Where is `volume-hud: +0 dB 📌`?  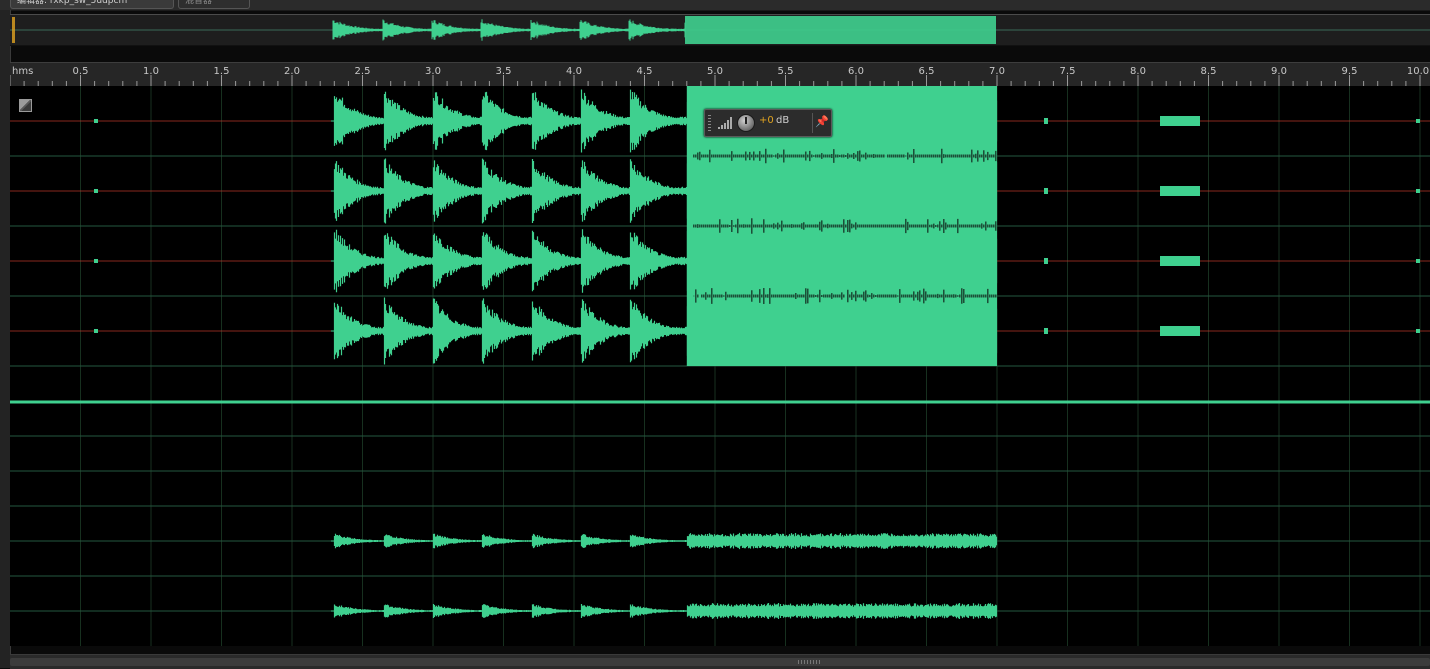
volume-hud: +0 dB 📌 is located at coordinates (768, 123).